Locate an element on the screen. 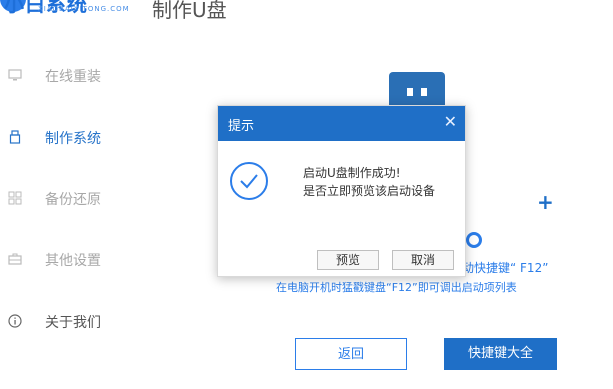 The width and height of the screenshot is (613, 389). dialog-message-line2: 是否立即预览该启动设备 is located at coordinates (369, 191).